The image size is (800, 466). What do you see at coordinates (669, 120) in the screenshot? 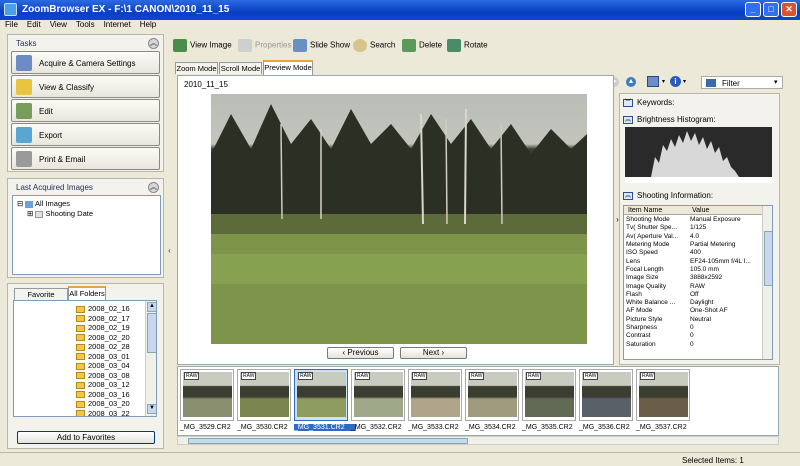
I see `histogram-header: ︽ Brightness Histogram:` at bounding box center [669, 120].